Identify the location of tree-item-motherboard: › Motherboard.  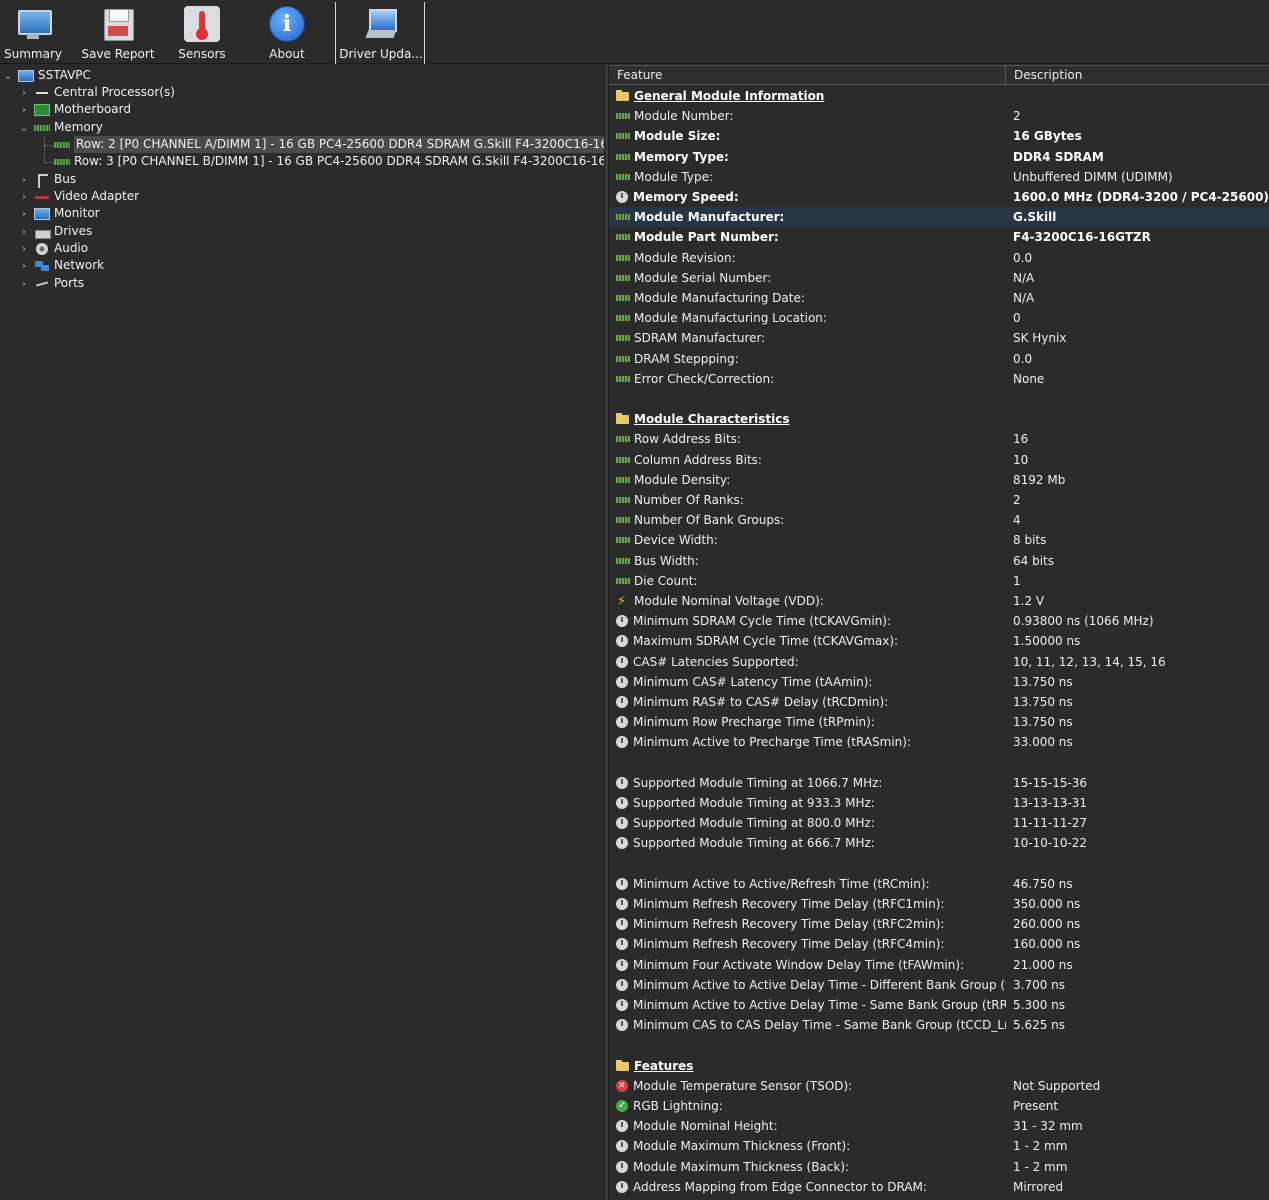
(74, 109).